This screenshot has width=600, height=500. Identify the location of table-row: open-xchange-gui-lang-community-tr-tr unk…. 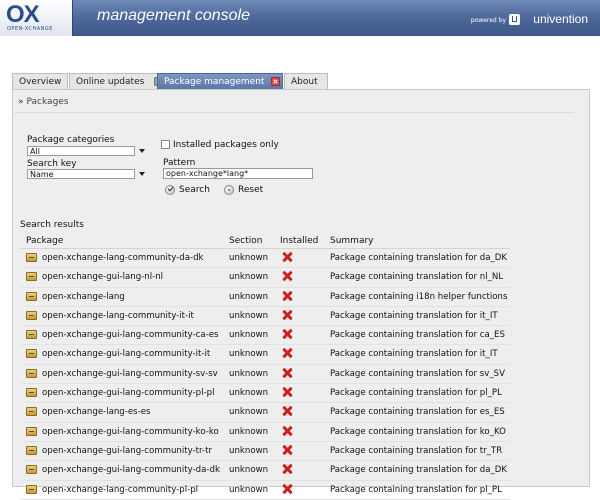
(265, 452).